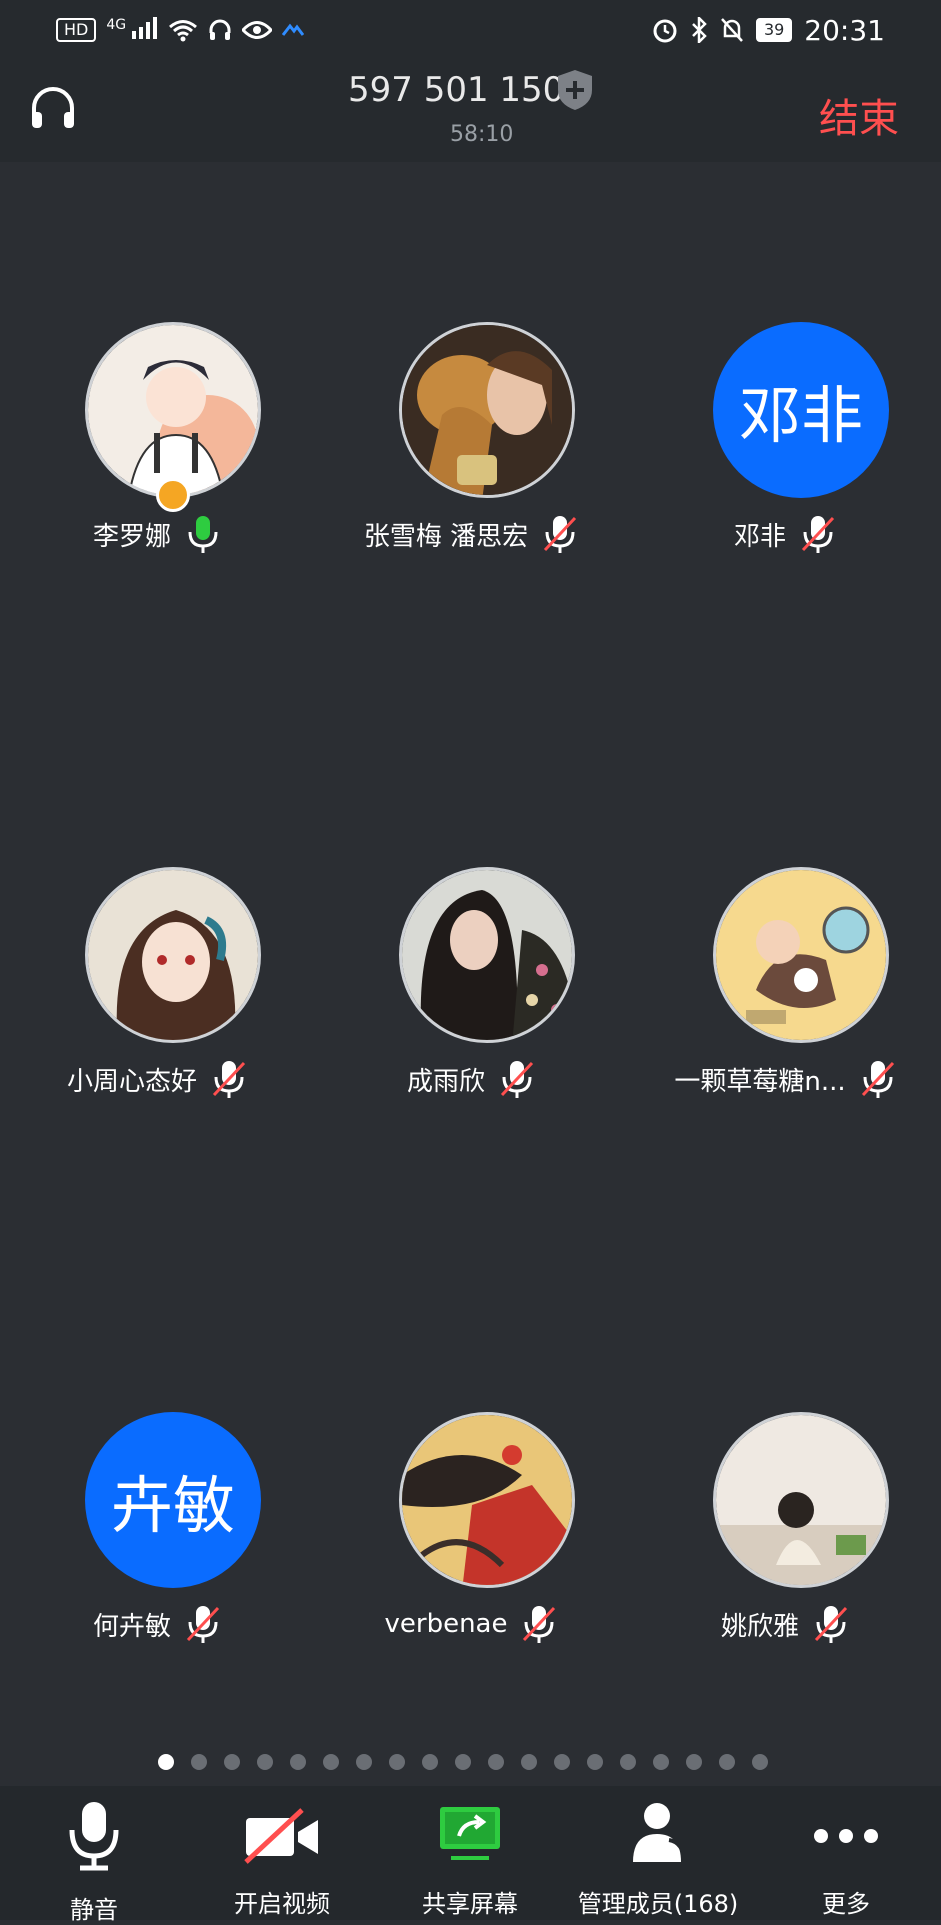 Image resolution: width=941 pixels, height=1925 pixels. Describe the element at coordinates (660, 1833) in the screenshot. I see `members-icon` at that location.